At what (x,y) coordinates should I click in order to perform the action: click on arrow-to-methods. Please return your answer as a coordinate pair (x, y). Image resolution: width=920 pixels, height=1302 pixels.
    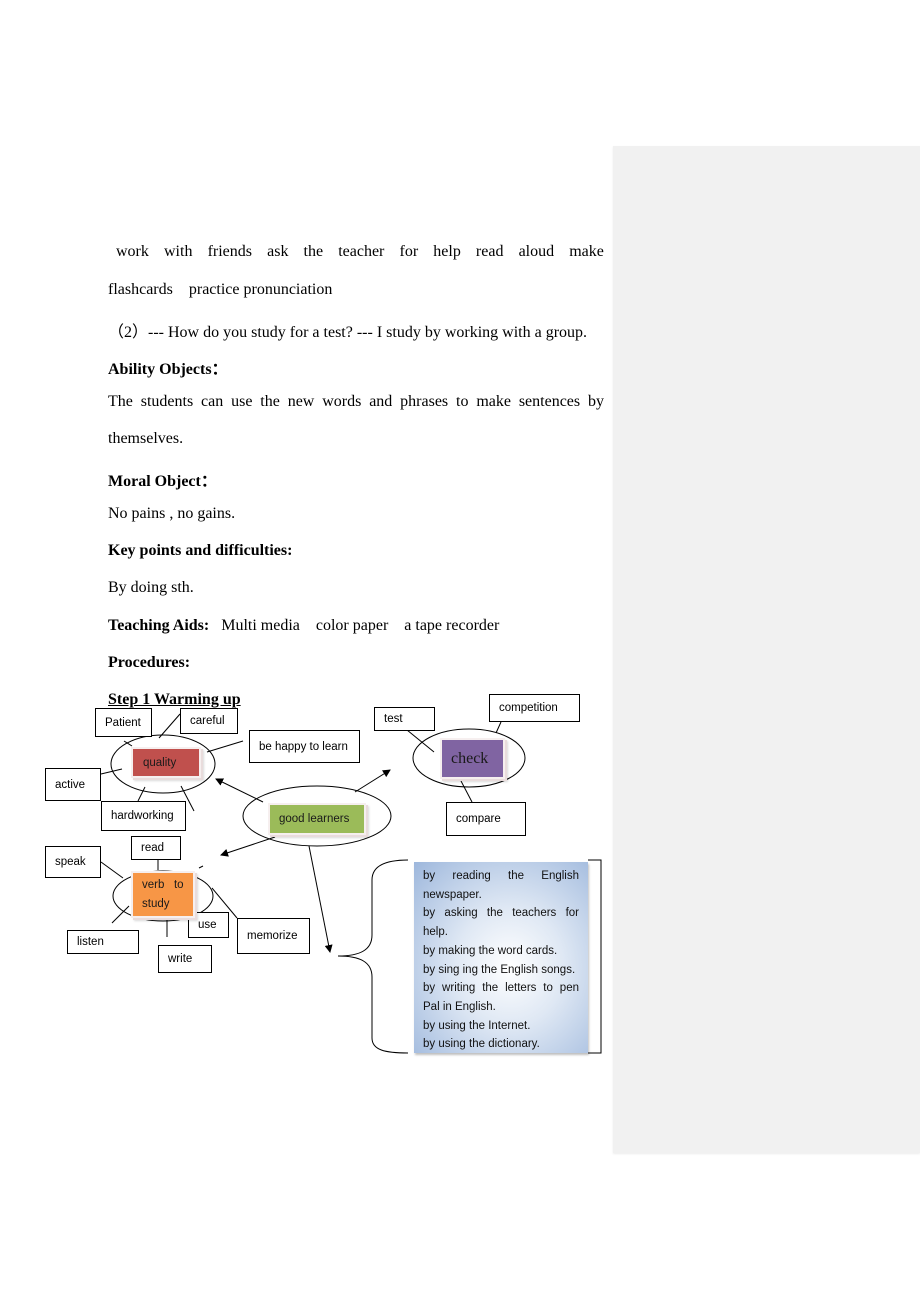
    Looking at the image, I should click on (320, 899).